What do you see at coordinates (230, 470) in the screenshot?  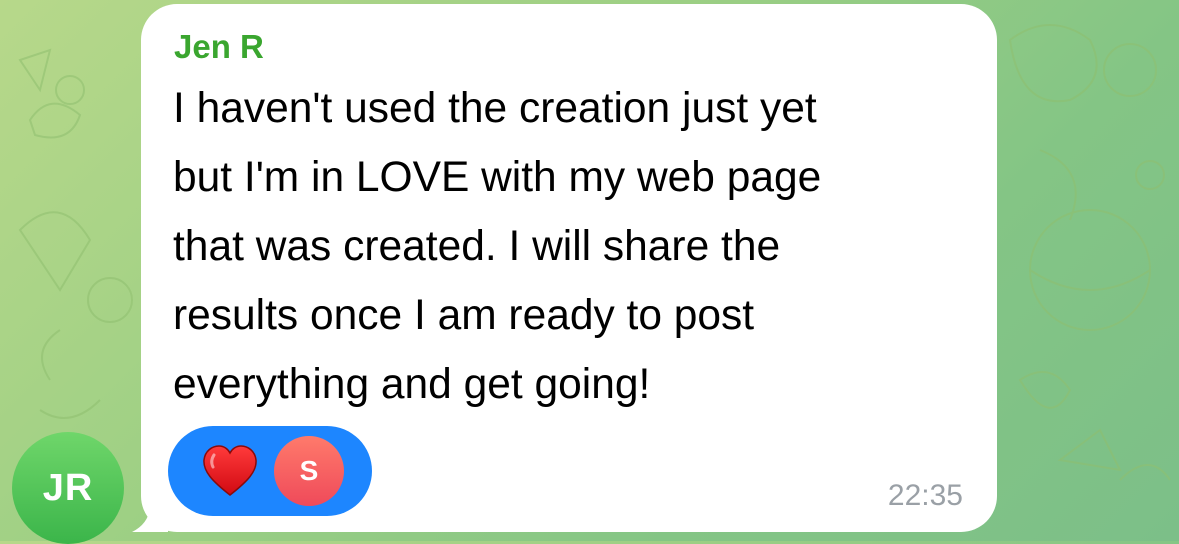 I see `heart-icon` at bounding box center [230, 470].